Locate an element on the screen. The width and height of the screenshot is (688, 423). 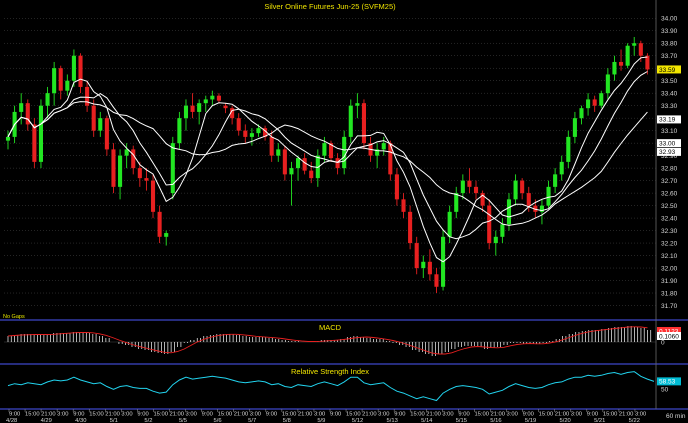
price-badge-label: 32.93 is located at coordinates (667, 152).